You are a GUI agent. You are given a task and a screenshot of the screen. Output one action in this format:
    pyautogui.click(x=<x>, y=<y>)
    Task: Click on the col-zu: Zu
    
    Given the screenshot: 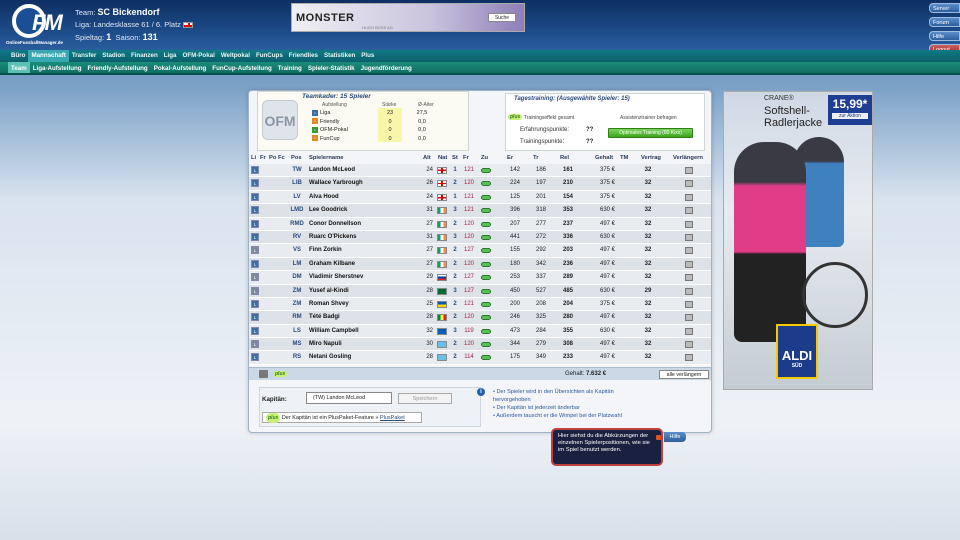 What is the action you would take?
    pyautogui.click(x=484, y=158)
    